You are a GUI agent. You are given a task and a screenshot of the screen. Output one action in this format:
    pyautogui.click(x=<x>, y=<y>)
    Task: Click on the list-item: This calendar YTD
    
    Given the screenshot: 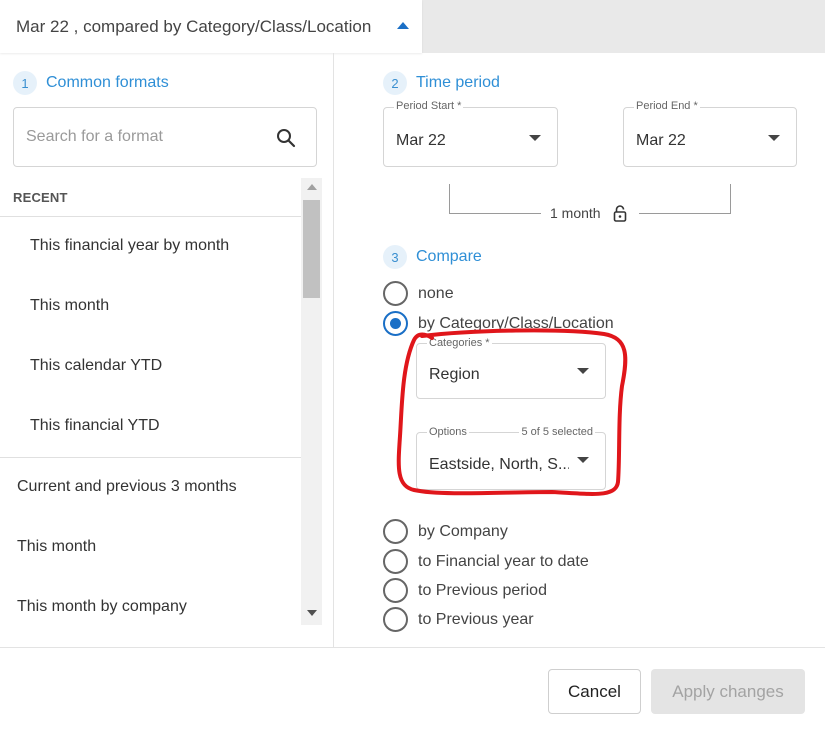 What is the action you would take?
    pyautogui.click(x=96, y=366)
    